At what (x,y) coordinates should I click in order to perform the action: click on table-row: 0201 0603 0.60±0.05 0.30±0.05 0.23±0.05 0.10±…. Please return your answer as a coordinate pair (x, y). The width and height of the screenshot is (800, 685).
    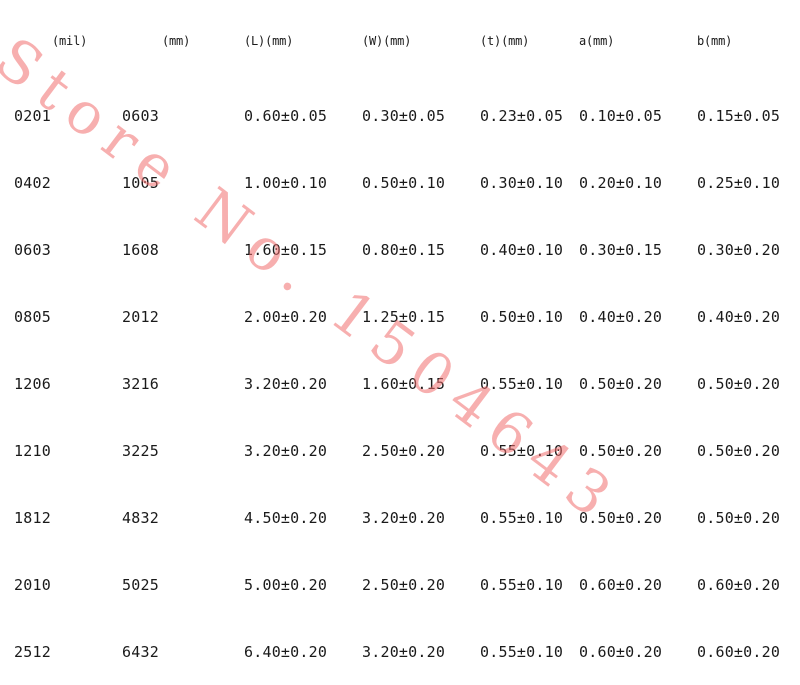
    Looking at the image, I should click on (400, 115).